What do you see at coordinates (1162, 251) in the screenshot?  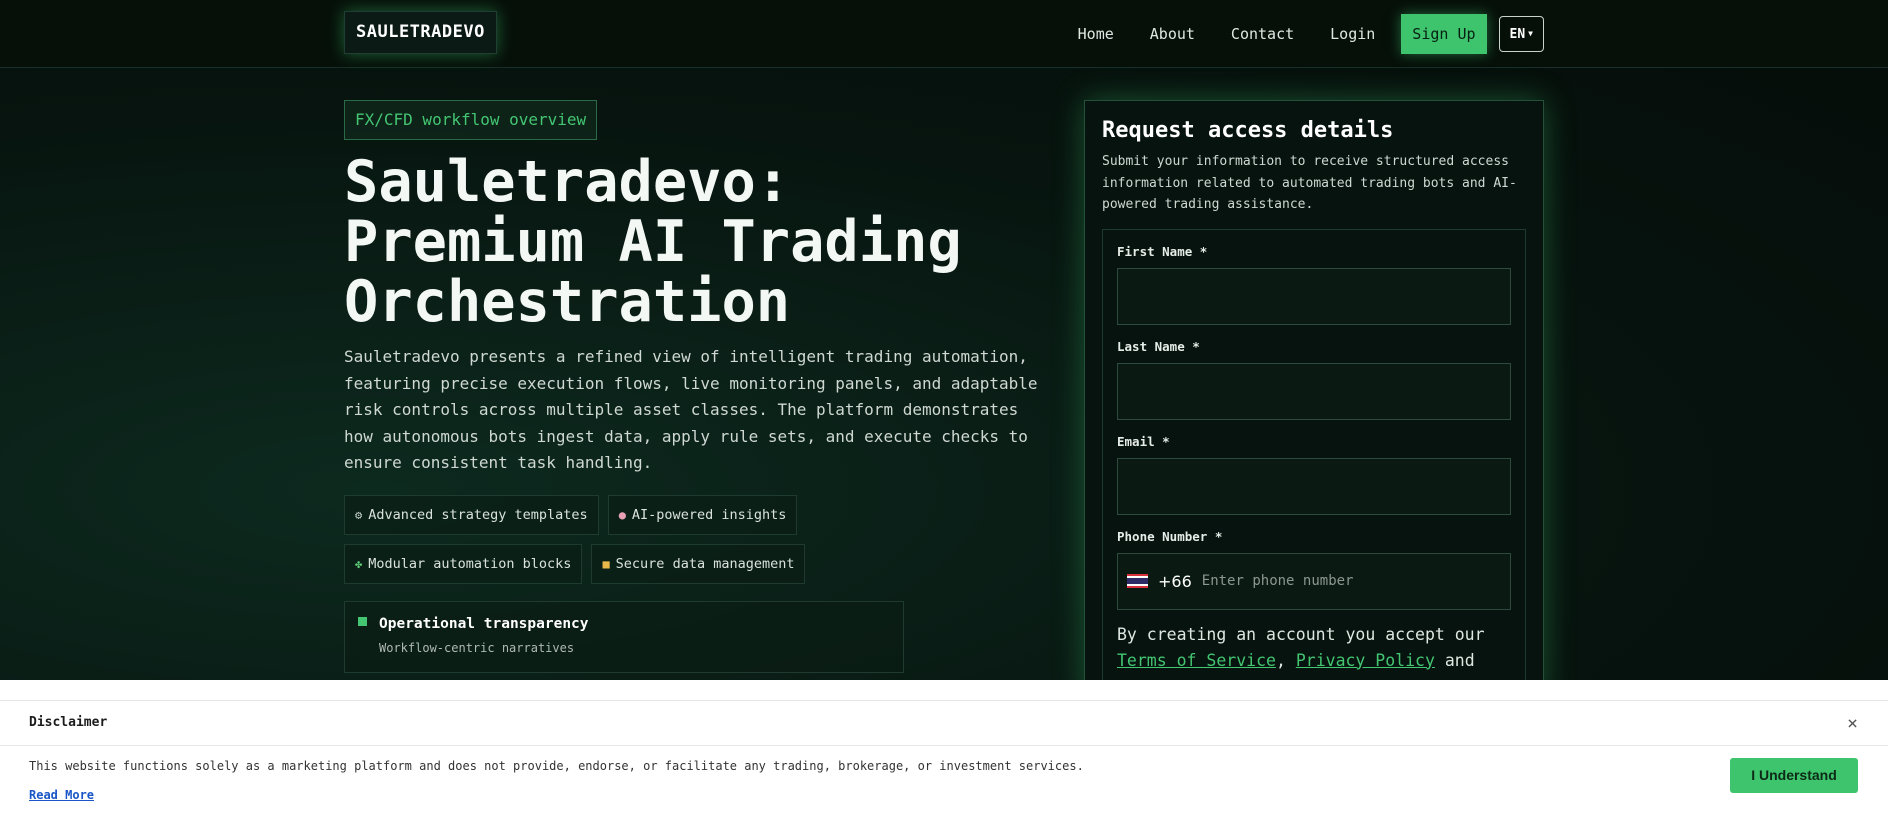 I see `first-name-label: First Name *` at bounding box center [1162, 251].